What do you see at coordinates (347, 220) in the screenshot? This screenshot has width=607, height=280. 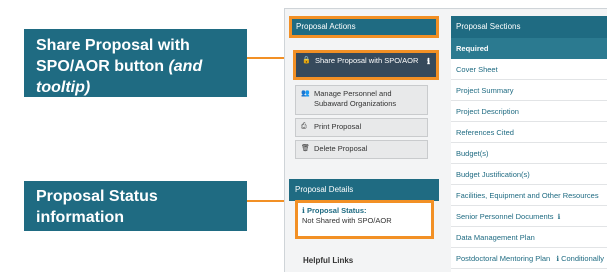 I see `proposal-status-value: Not Shared with SPO/AOR` at bounding box center [347, 220].